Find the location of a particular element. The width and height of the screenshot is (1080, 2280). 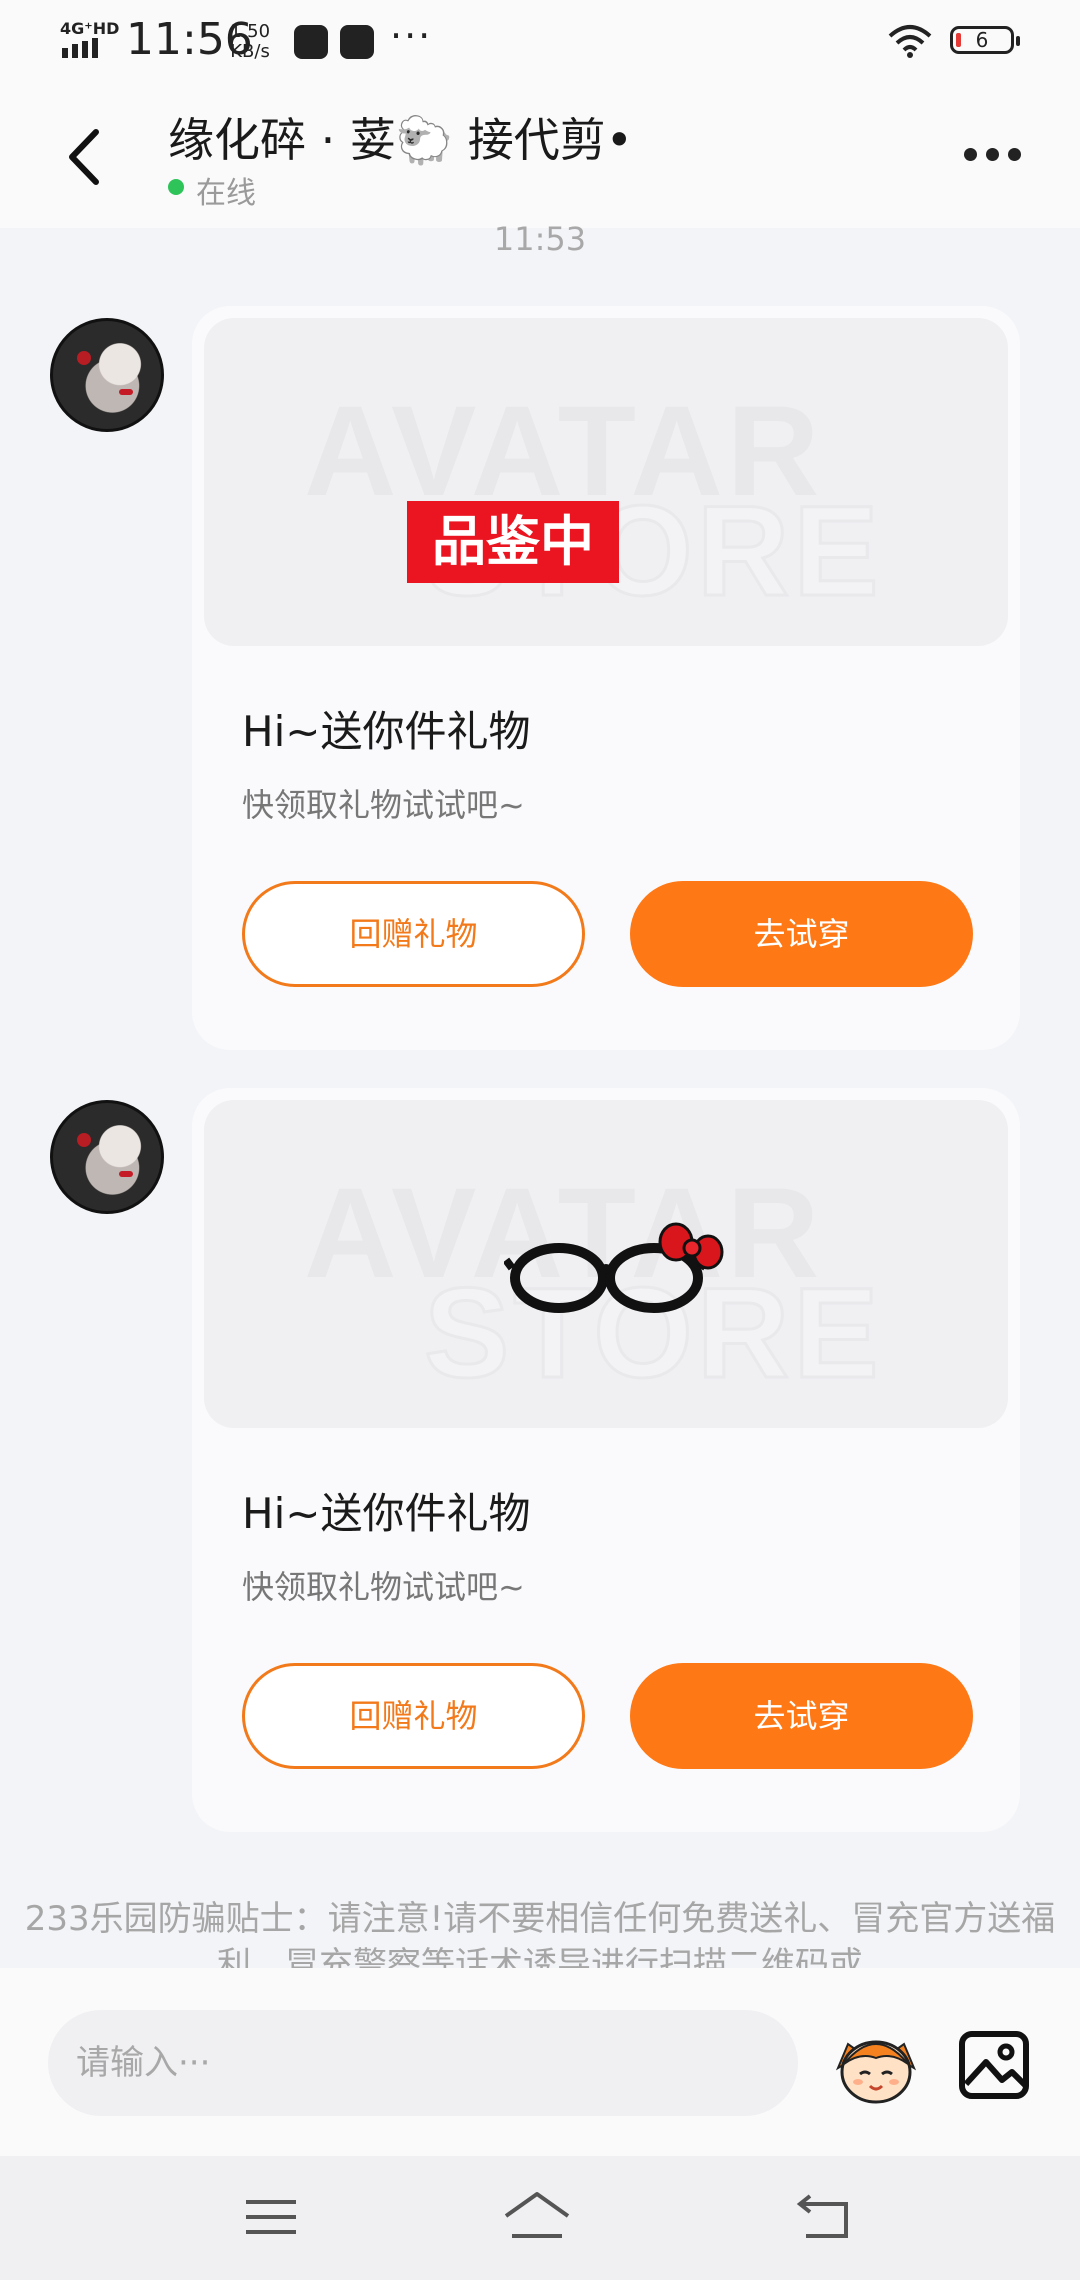

signal-icon is located at coordinates (80, 48).